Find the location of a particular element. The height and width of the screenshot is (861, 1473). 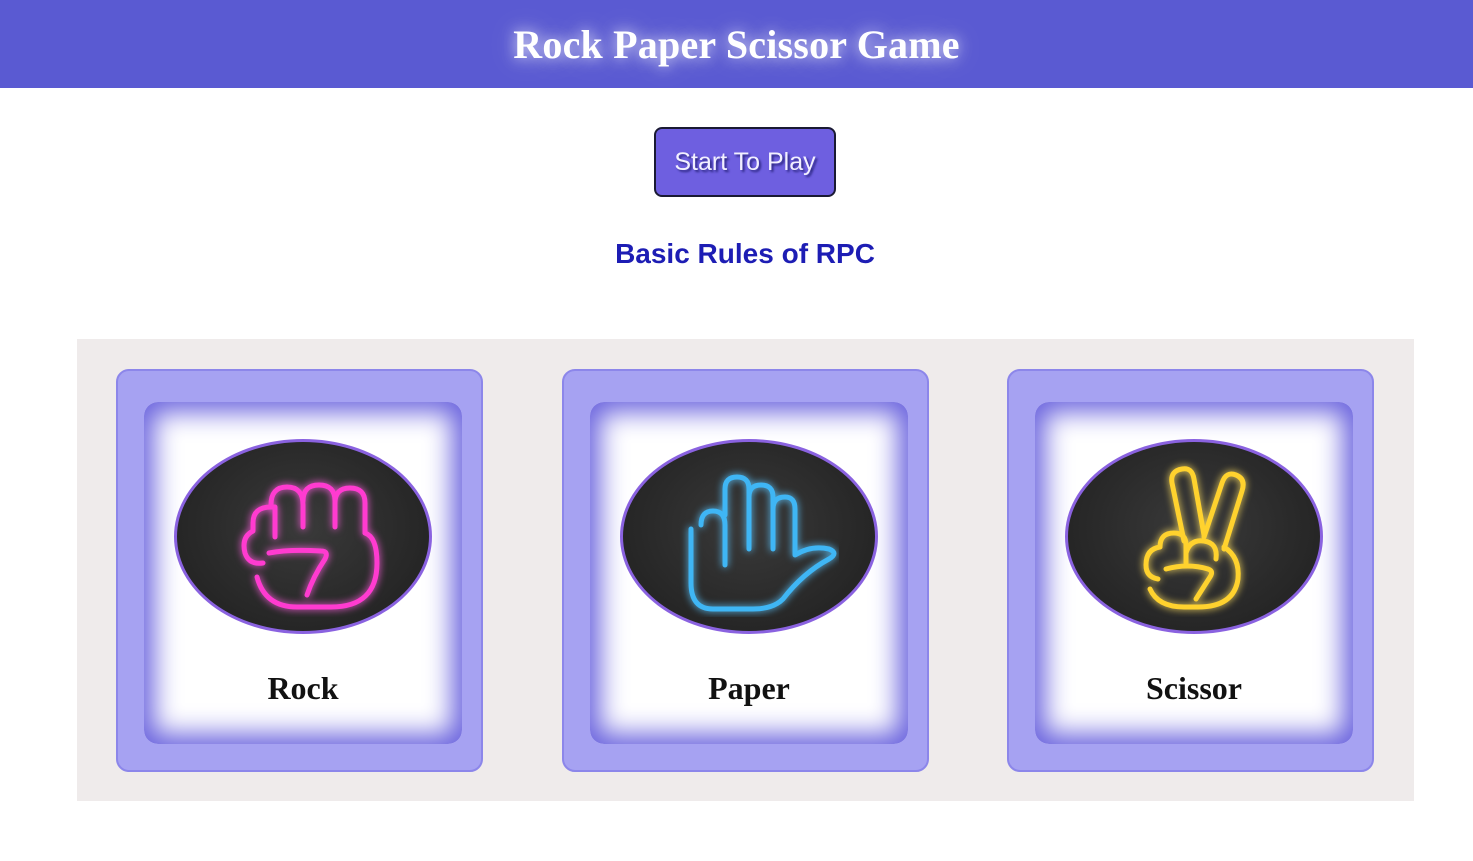

start-to-play-button: Start To Play is located at coordinates (745, 162).